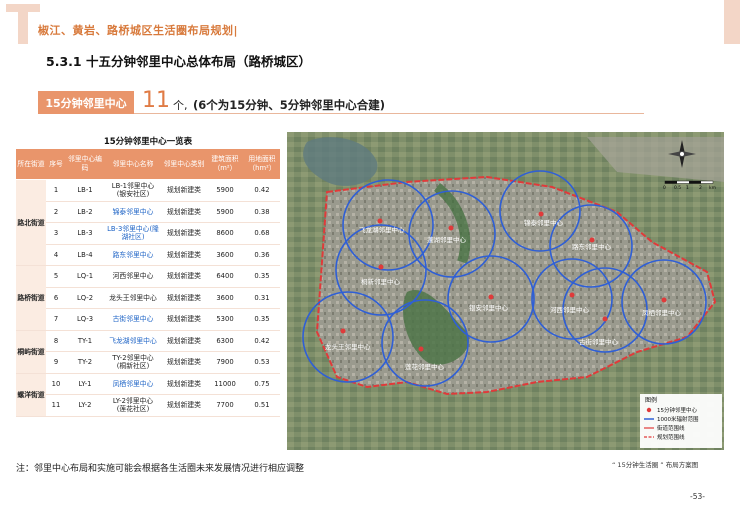  Describe the element at coordinates (56, 384) in the screenshot. I see `row-number-cell: 10` at that location.